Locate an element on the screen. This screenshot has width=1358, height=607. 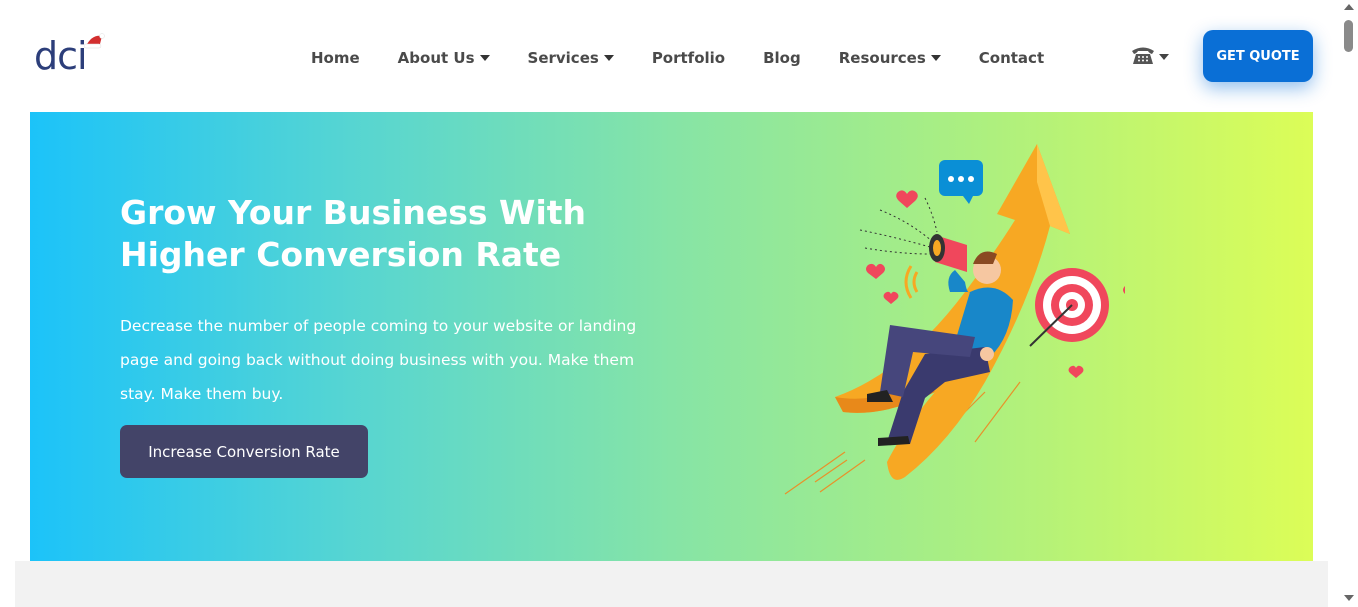
nav-blog-label: Blog is located at coordinates (782, 58).